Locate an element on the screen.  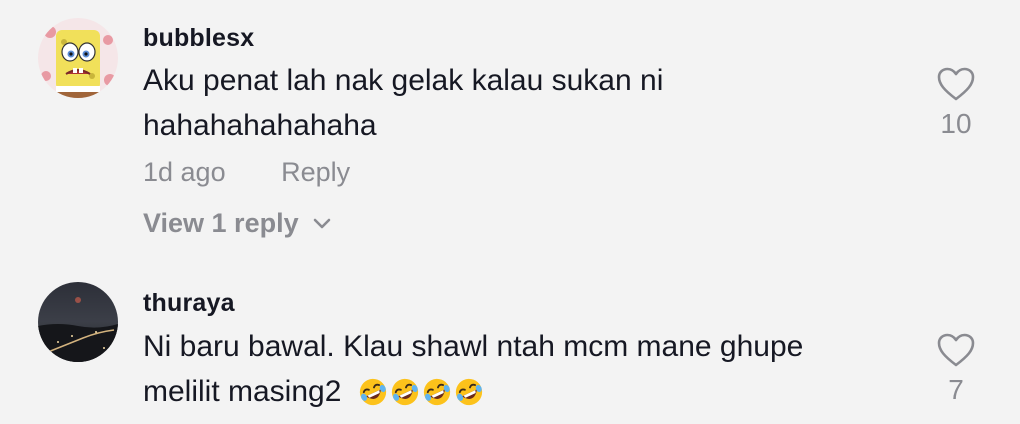
night-road-avatar-icon is located at coordinates (78, 322).